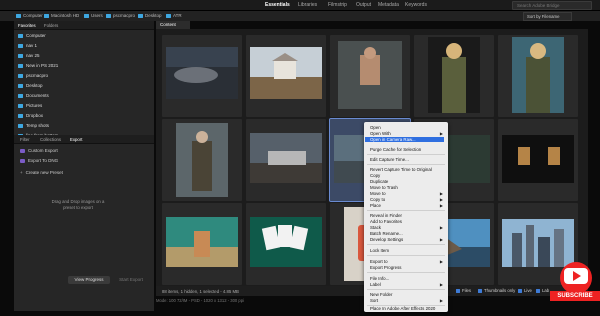  Describe the element at coordinates (384, 187) in the screenshot. I see `menu-move-to-trash: Move to Trash` at that location.